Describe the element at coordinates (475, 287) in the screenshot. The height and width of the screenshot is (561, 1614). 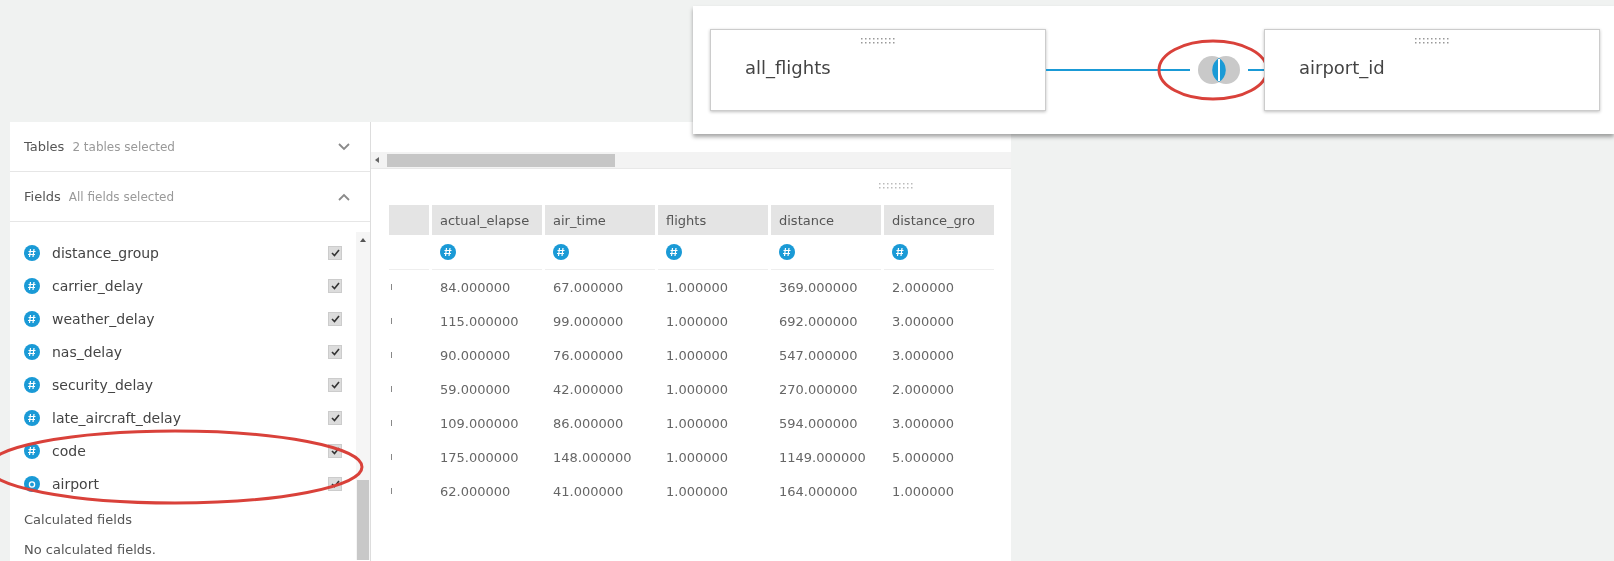
I see `table-cell-text: 84.000000` at that location.